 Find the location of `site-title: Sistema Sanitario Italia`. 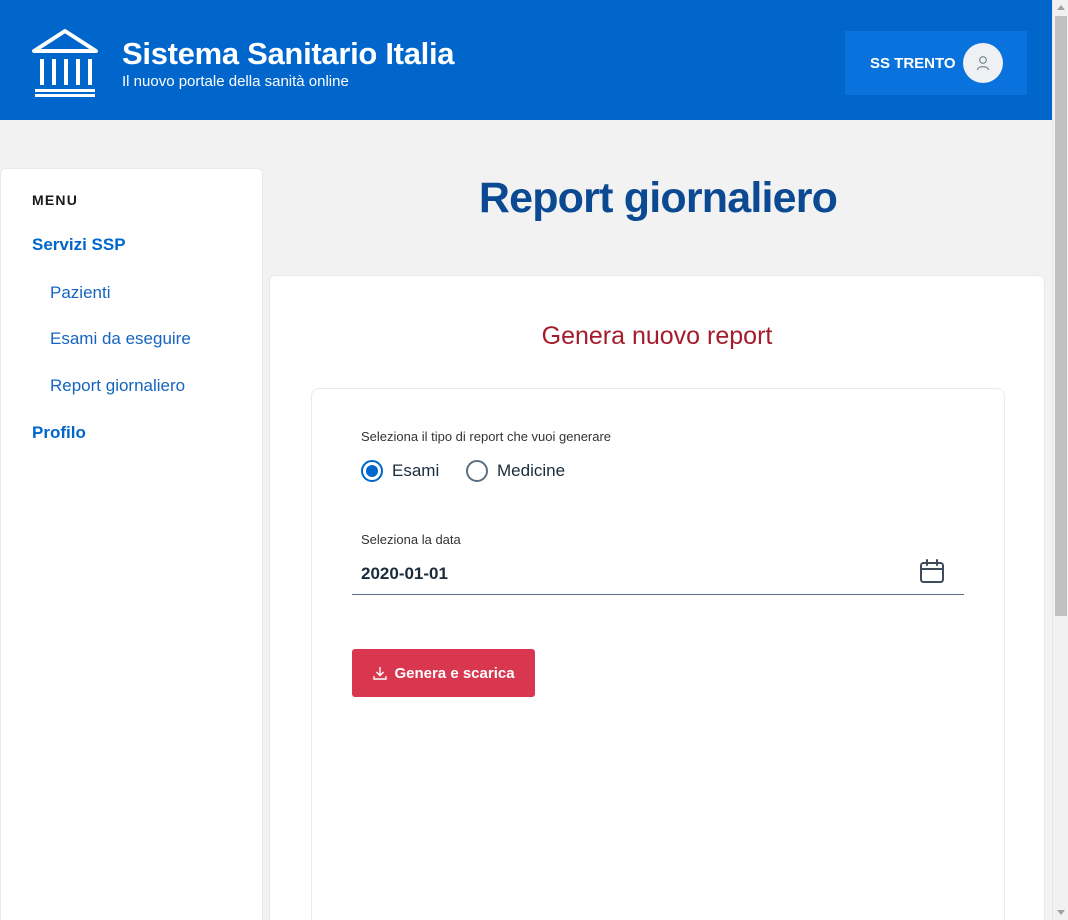

site-title: Sistema Sanitario Italia is located at coordinates (288, 54).